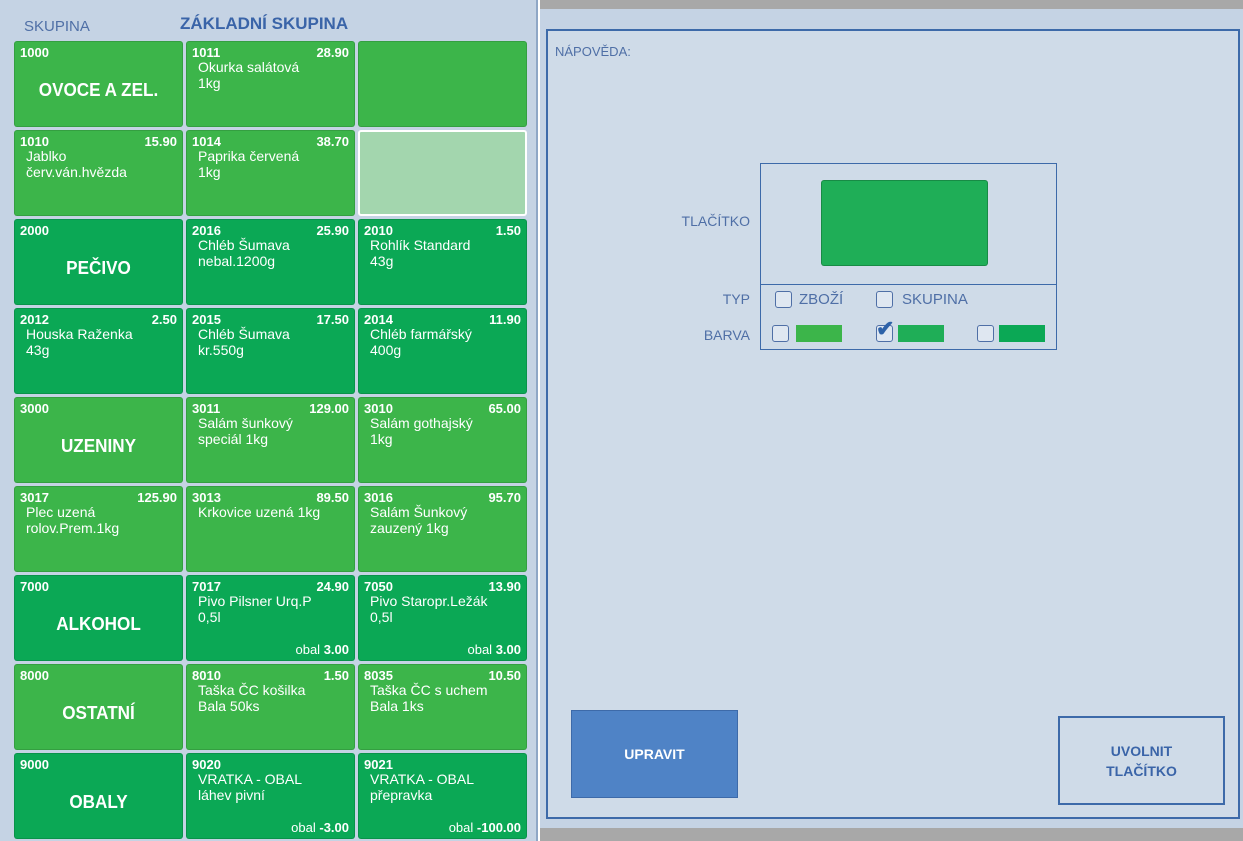  I want to click on group-button-name: PEČIVO, so click(98, 268).